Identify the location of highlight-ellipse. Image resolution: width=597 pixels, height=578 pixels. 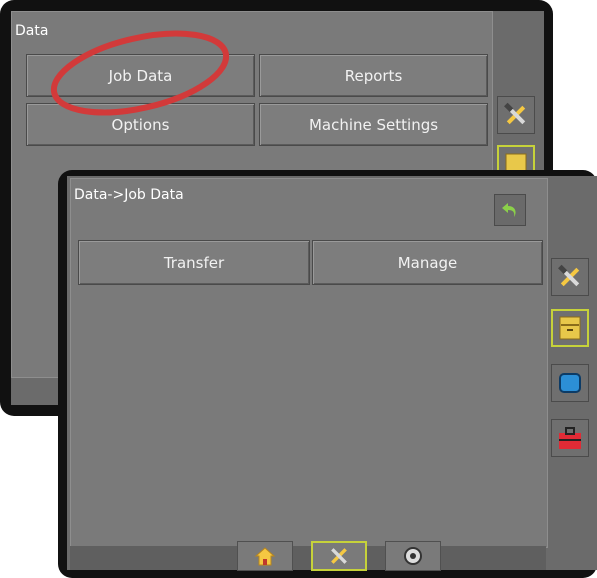
(140, 73).